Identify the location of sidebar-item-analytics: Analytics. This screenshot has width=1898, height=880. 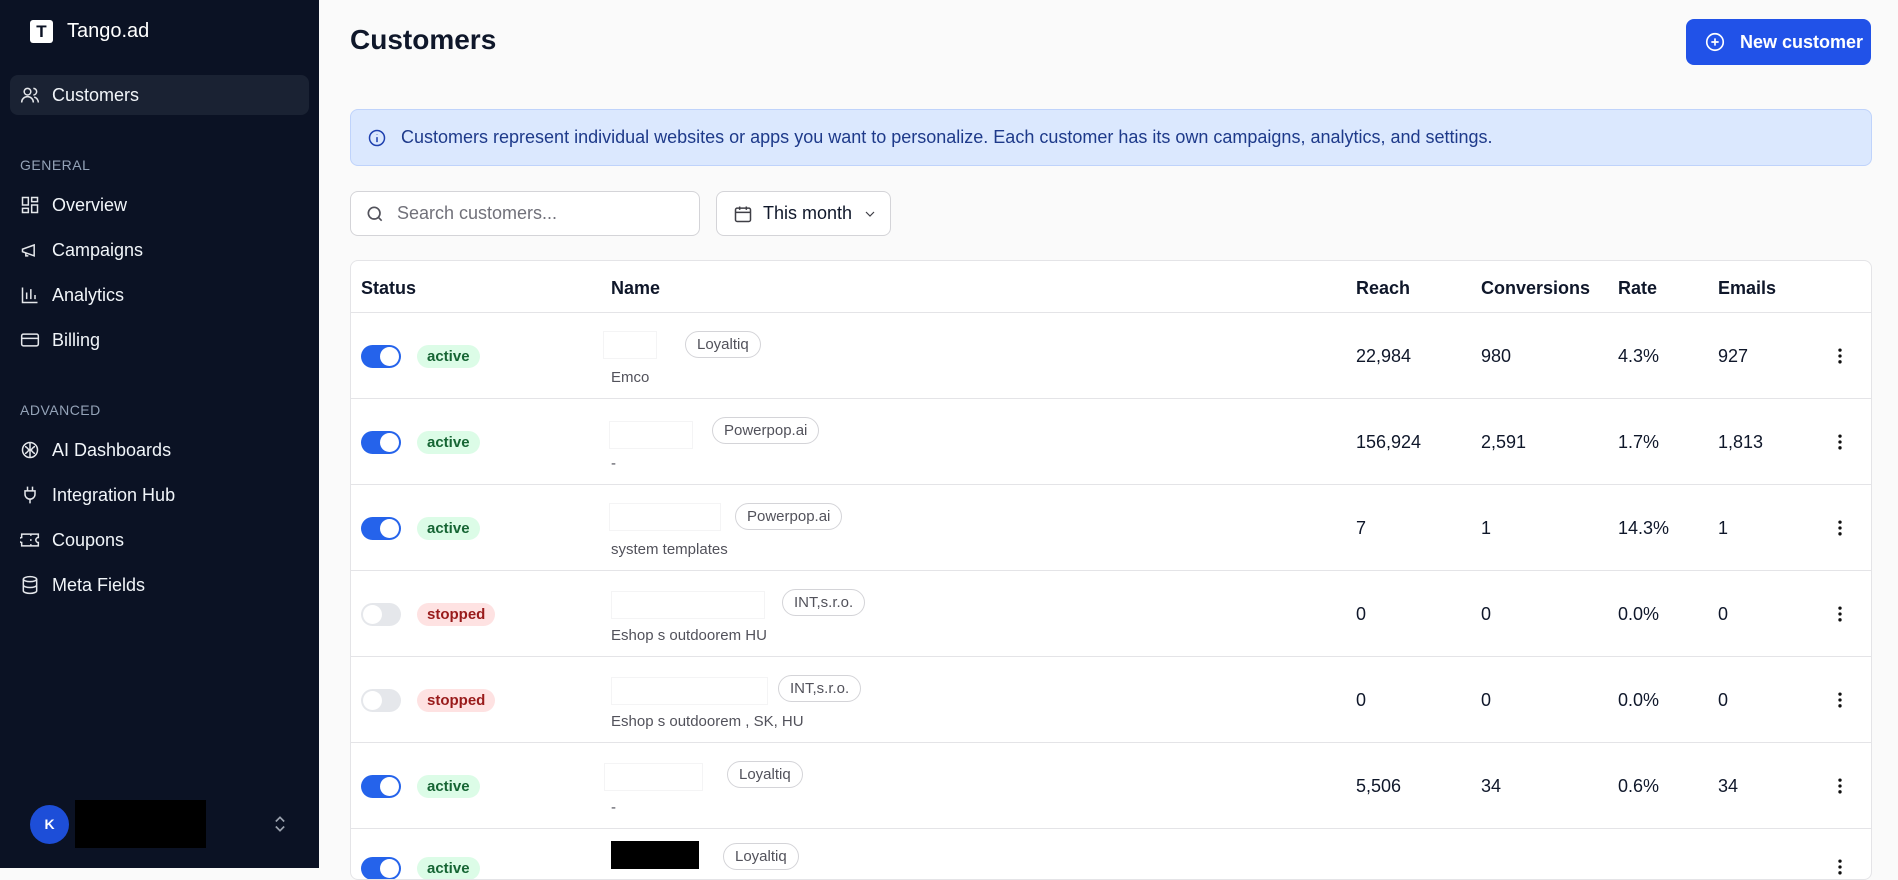
(159, 295).